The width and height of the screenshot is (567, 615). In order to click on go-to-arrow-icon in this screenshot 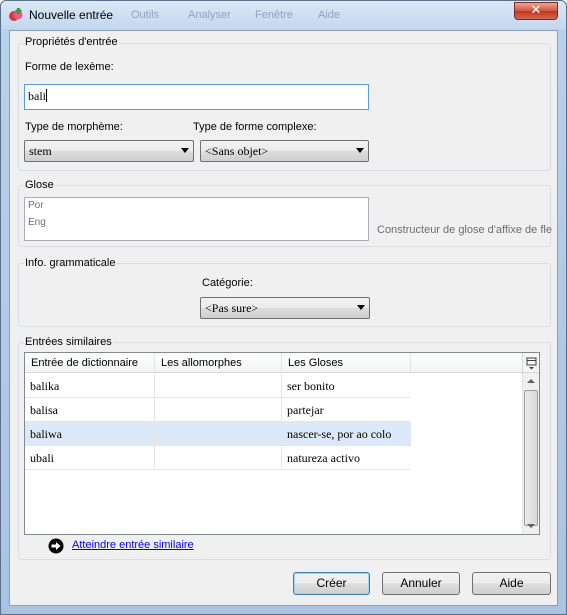, I will do `click(56, 546)`.